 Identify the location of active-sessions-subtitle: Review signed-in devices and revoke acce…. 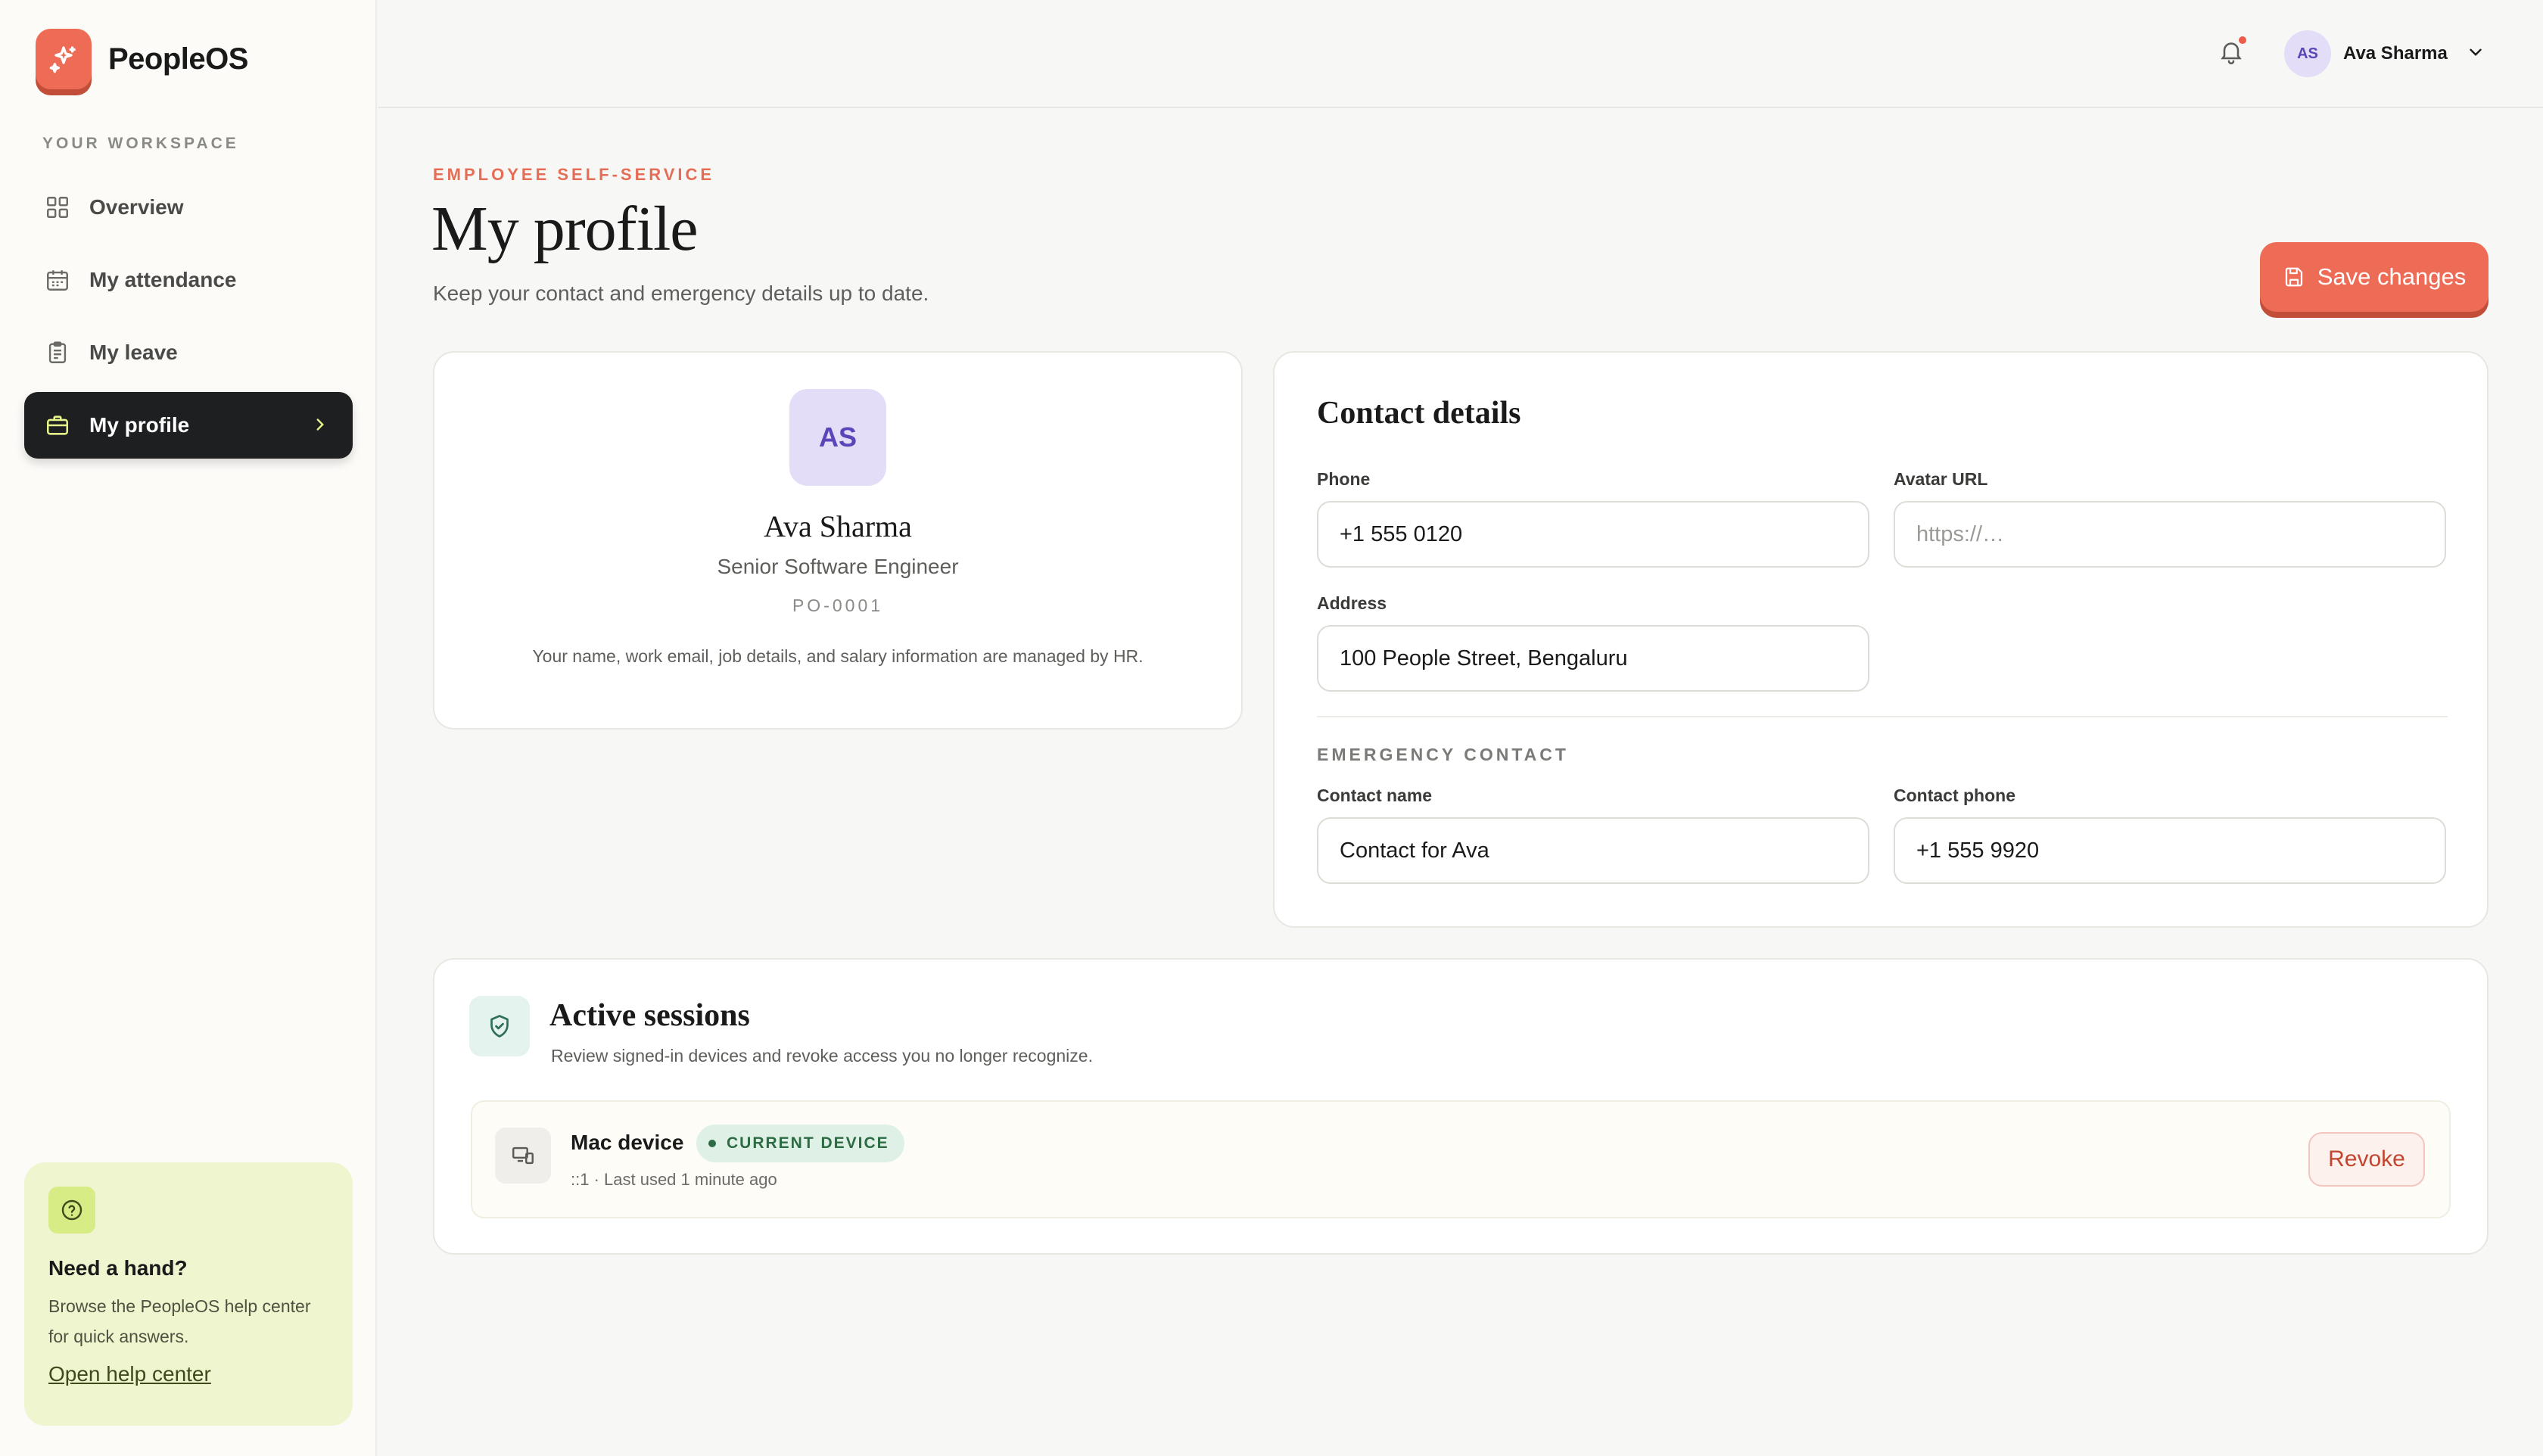
(822, 1056).